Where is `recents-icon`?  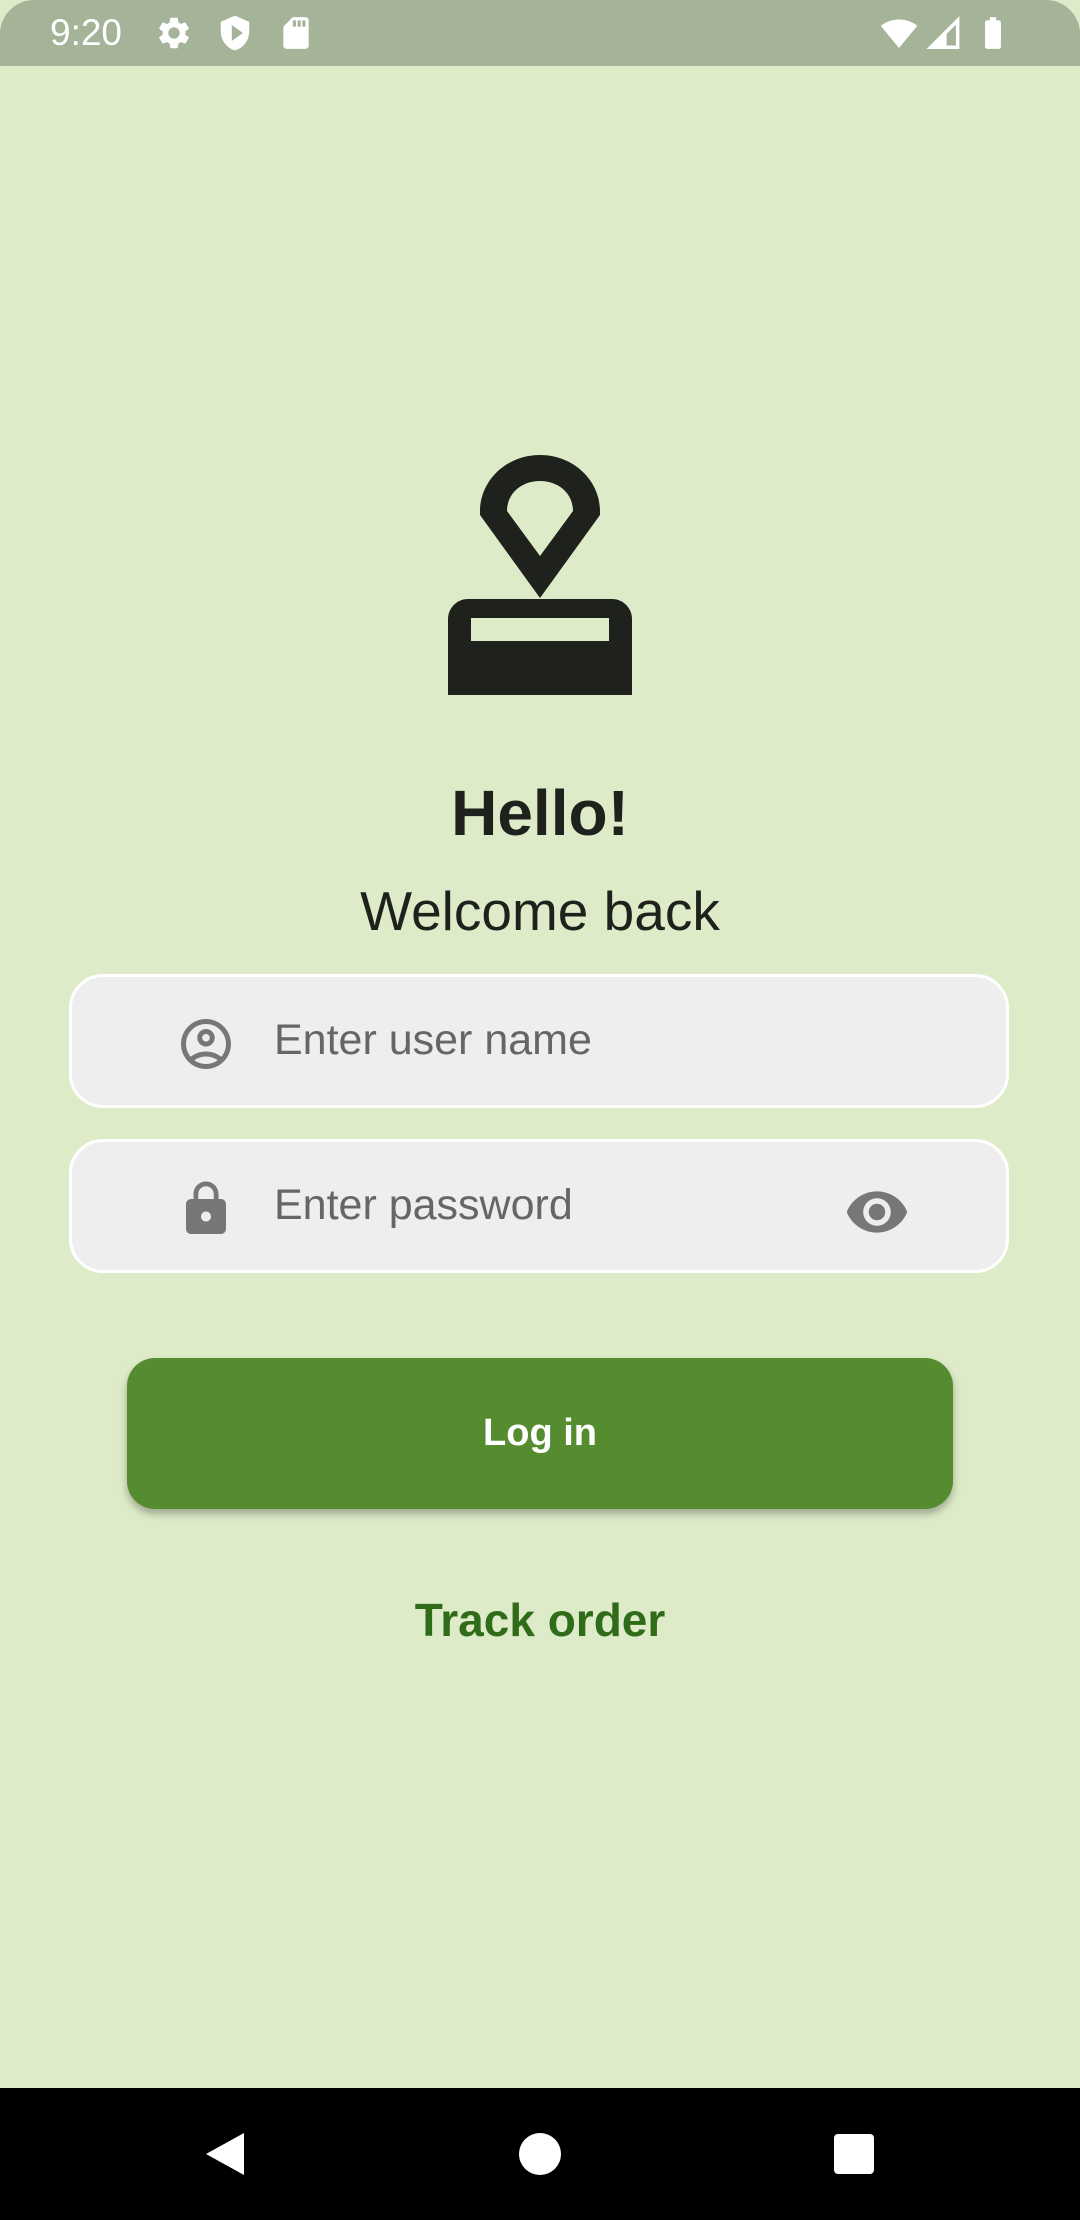 recents-icon is located at coordinates (854, 2154).